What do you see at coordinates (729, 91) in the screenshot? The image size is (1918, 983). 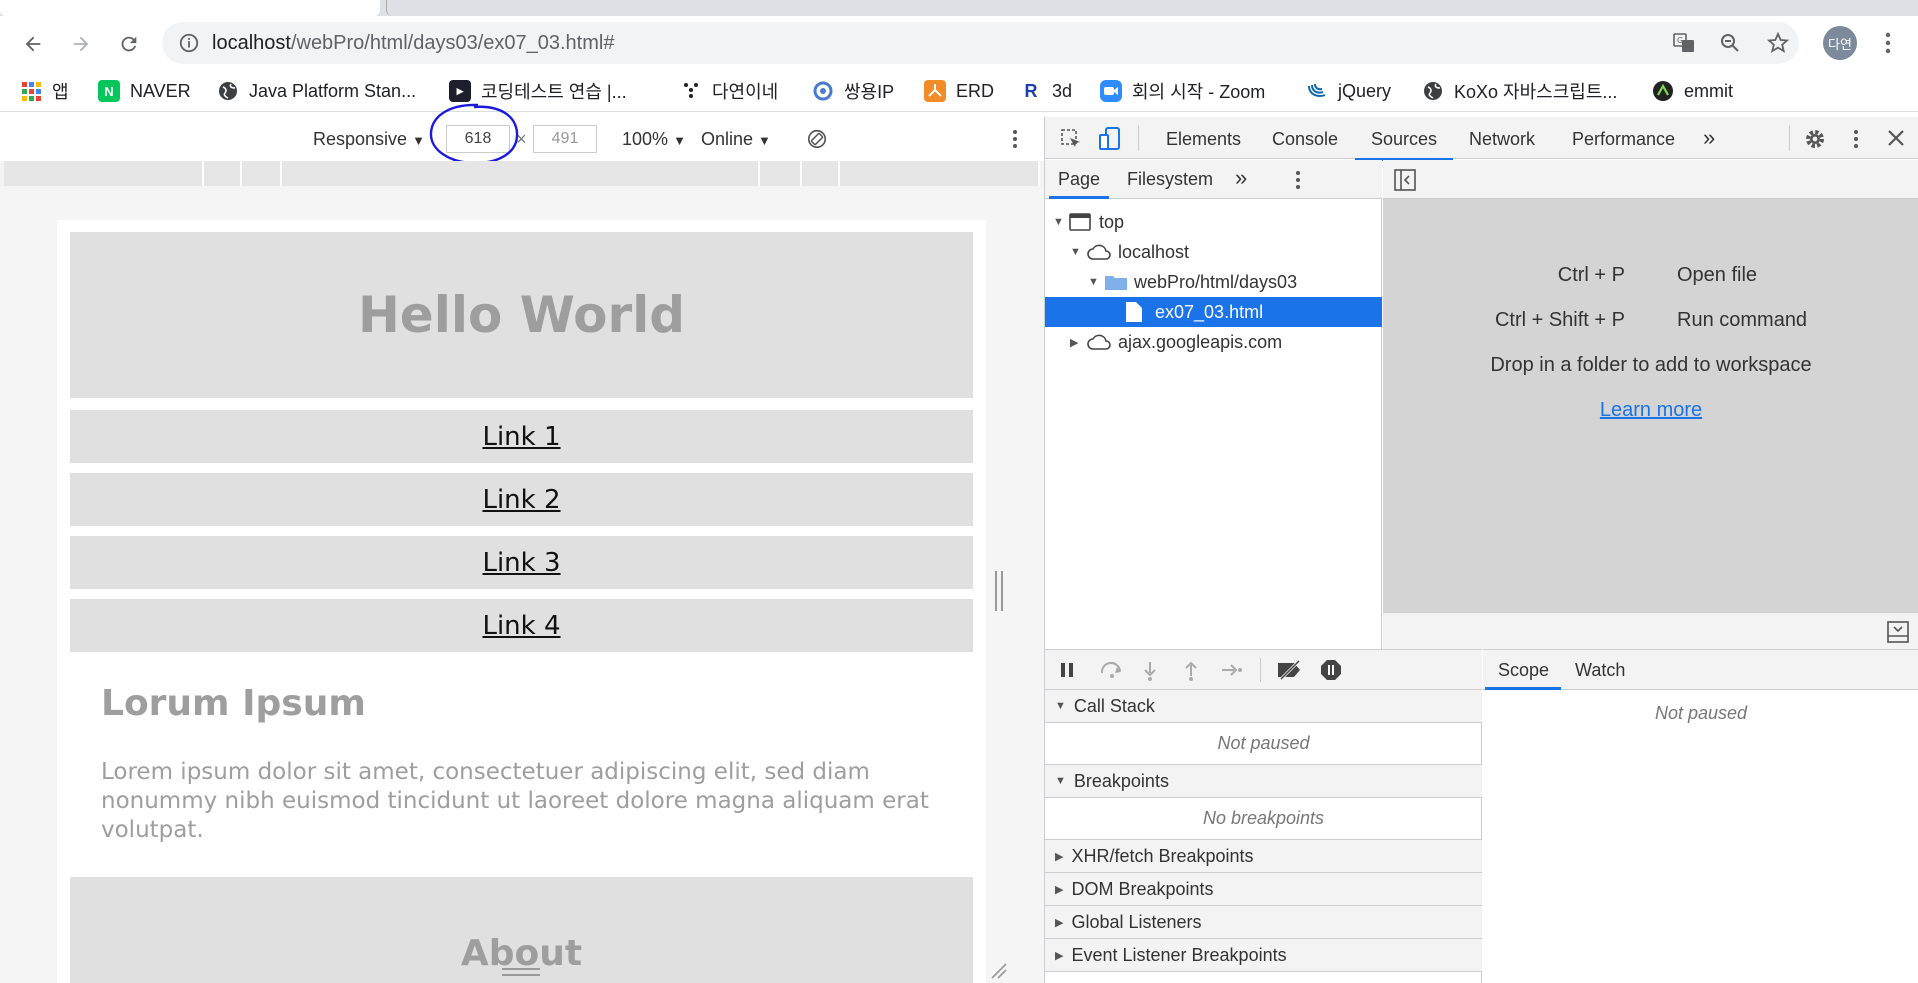 I see `bookmark-dayeon: 다연이네` at bounding box center [729, 91].